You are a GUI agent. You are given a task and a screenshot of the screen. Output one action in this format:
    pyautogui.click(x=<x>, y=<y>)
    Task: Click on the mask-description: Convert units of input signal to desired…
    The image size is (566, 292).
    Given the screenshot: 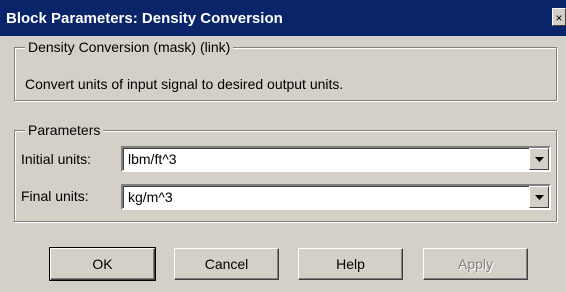 What is the action you would take?
    pyautogui.click(x=184, y=84)
    